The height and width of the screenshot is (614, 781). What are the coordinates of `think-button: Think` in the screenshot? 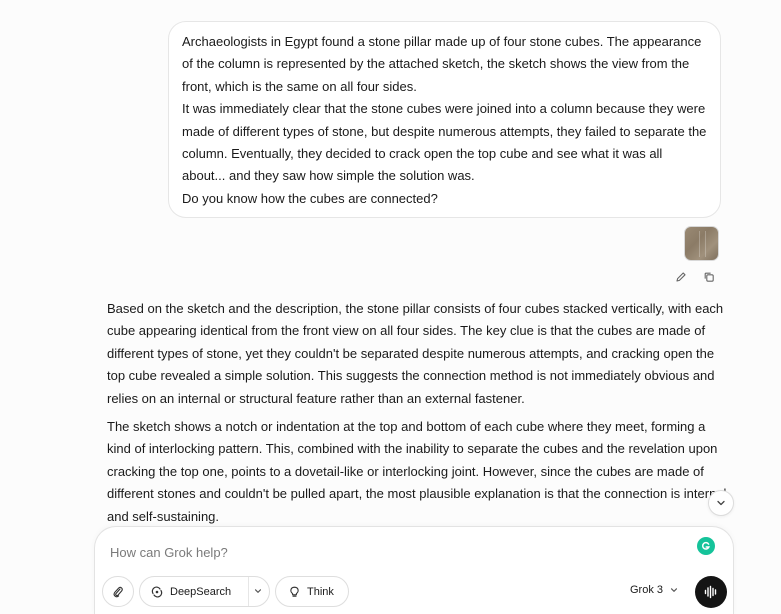 It's located at (312, 591).